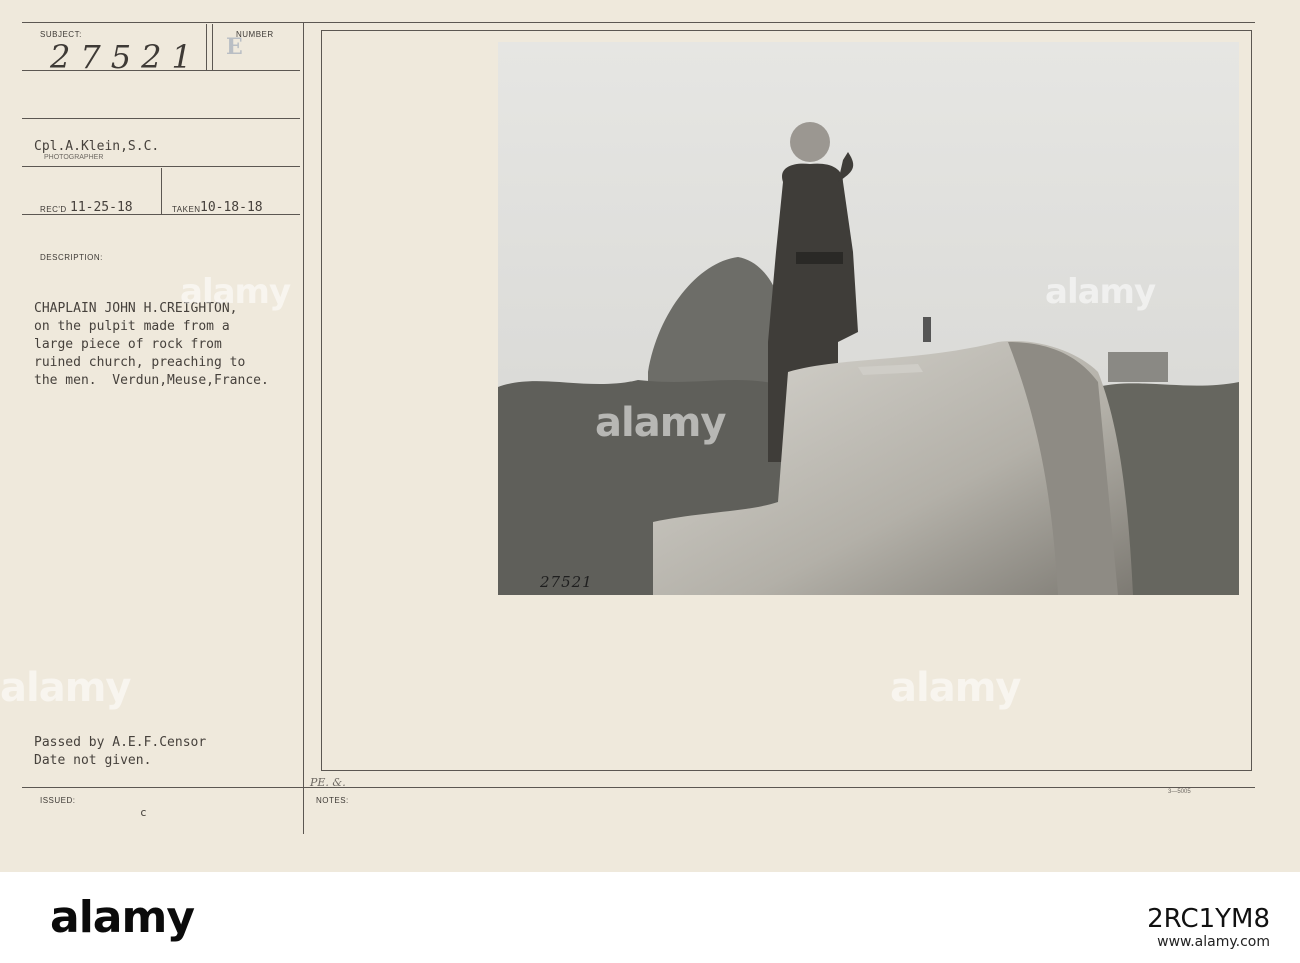 This screenshot has height=963, width=1300. I want to click on number-letter: E, so click(234, 47).